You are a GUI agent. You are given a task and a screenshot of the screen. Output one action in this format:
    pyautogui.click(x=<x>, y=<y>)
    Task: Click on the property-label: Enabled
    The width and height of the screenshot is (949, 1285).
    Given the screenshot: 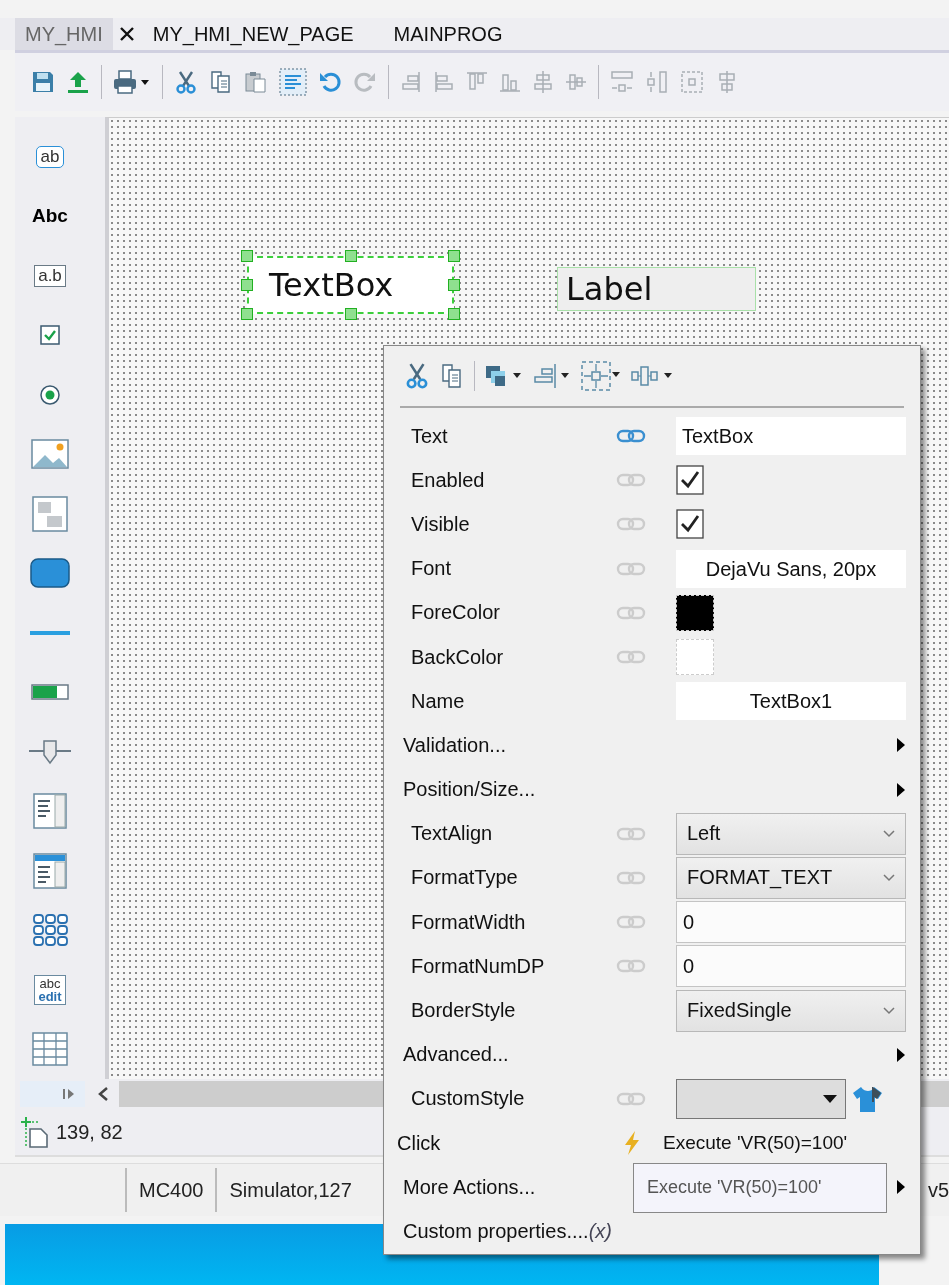 What is the action you would take?
    pyautogui.click(x=448, y=480)
    